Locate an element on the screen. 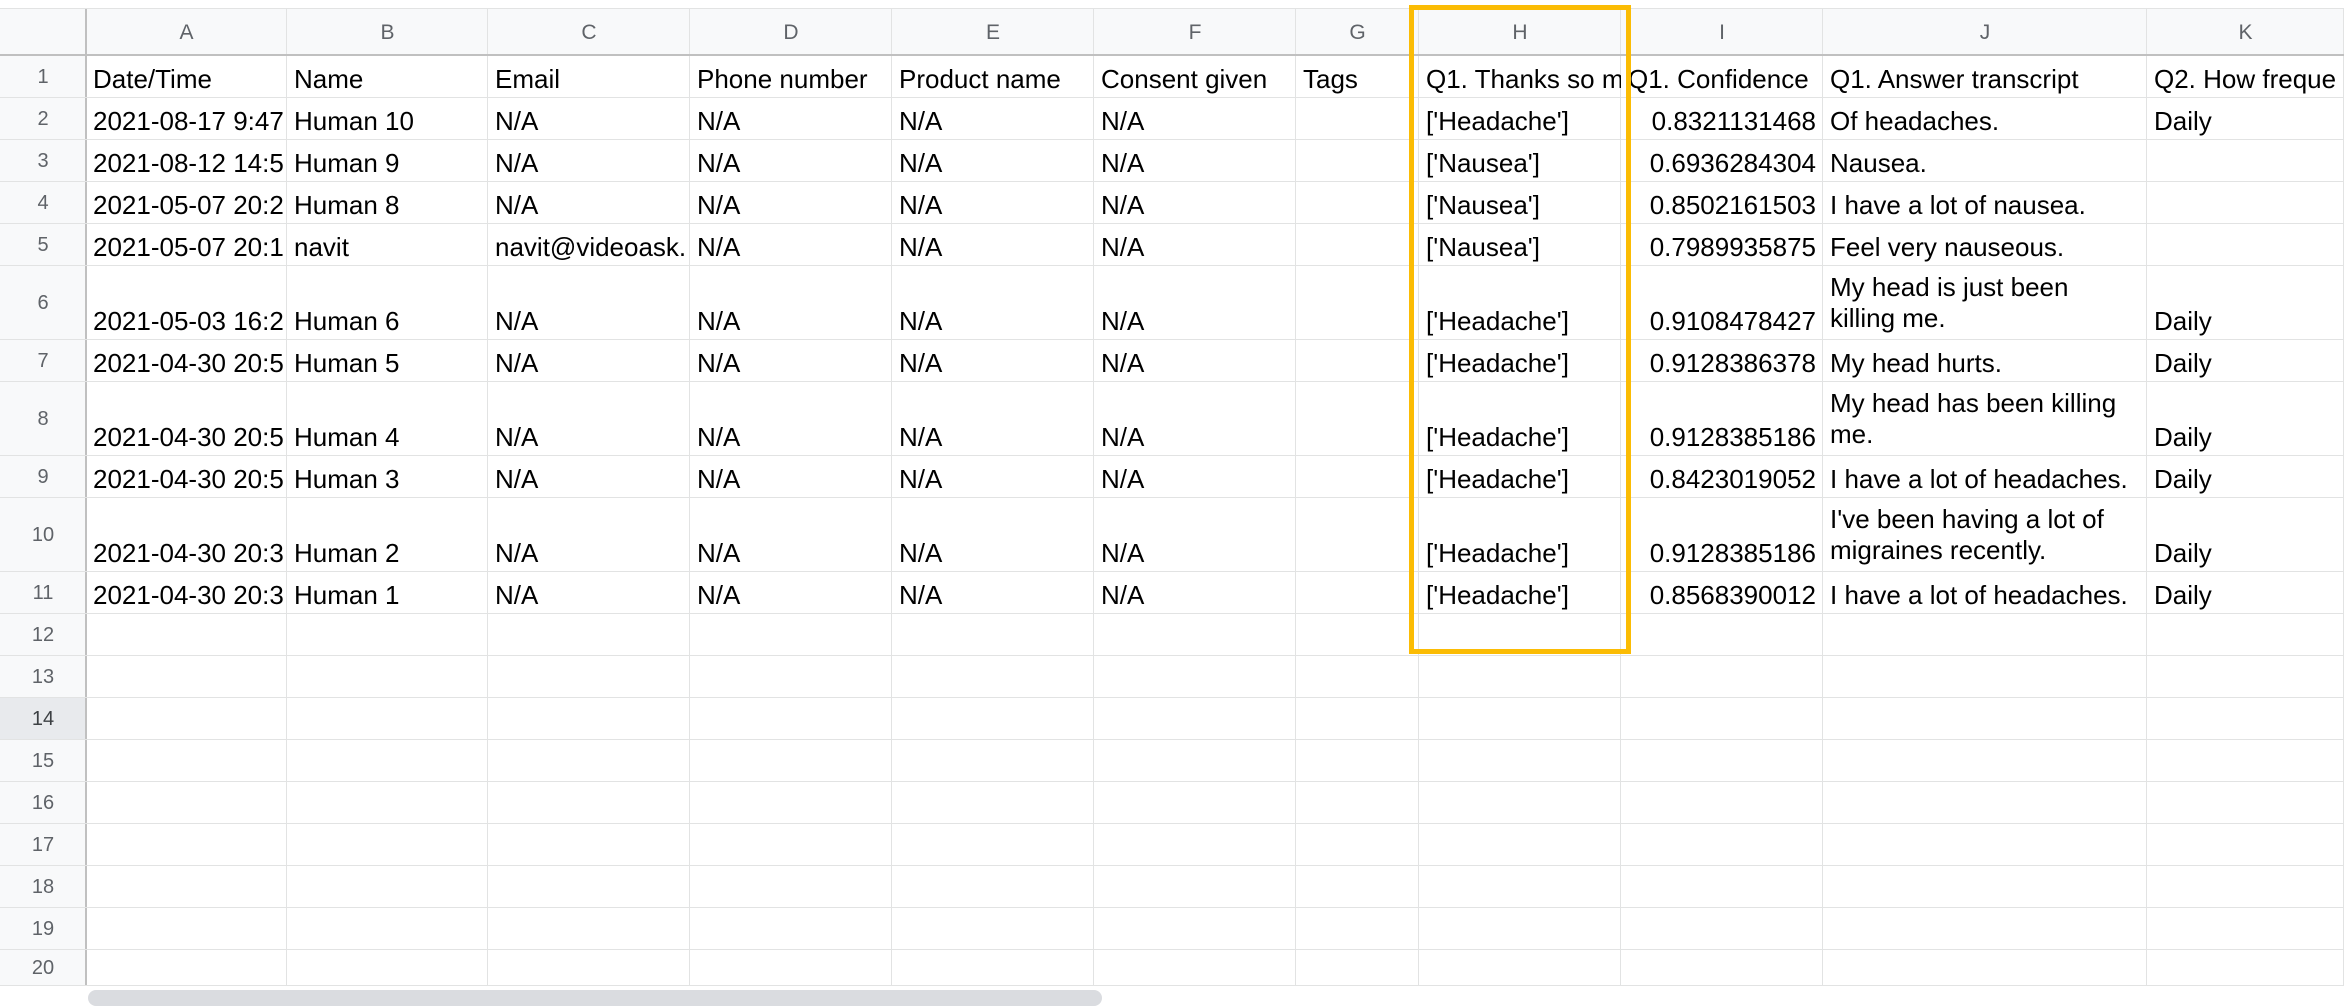 The image size is (2344, 1008). cell-c5: navit@videoask. is located at coordinates (589, 245).